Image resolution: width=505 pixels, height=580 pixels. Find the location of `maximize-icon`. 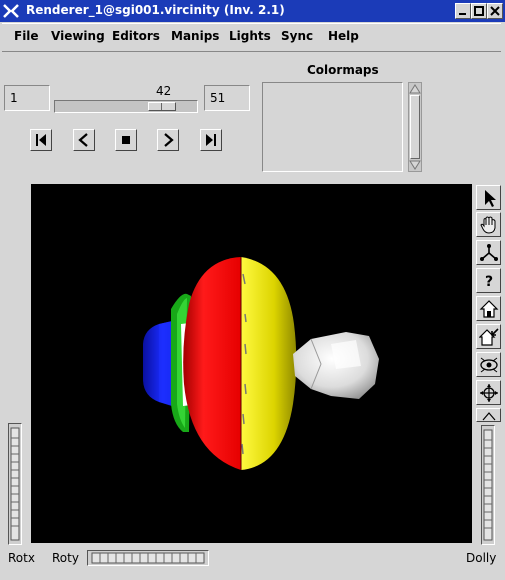

maximize-icon is located at coordinates (479, 11).